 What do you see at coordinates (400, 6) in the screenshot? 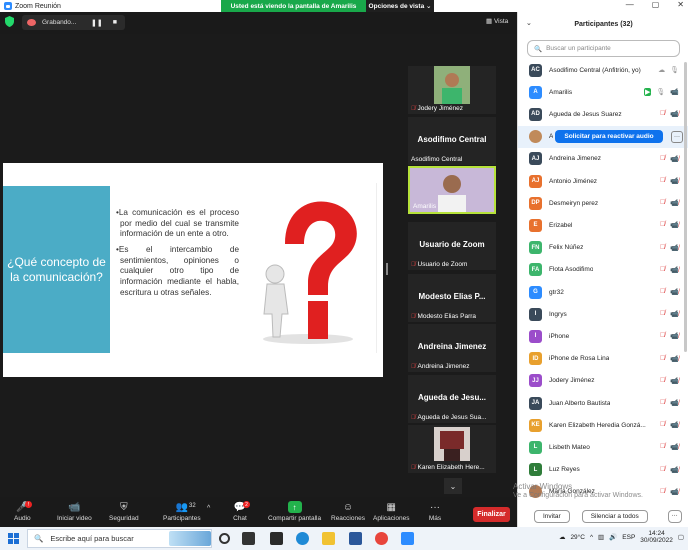
I see `view-options-button: Opciones de vista ⌄` at bounding box center [400, 6].